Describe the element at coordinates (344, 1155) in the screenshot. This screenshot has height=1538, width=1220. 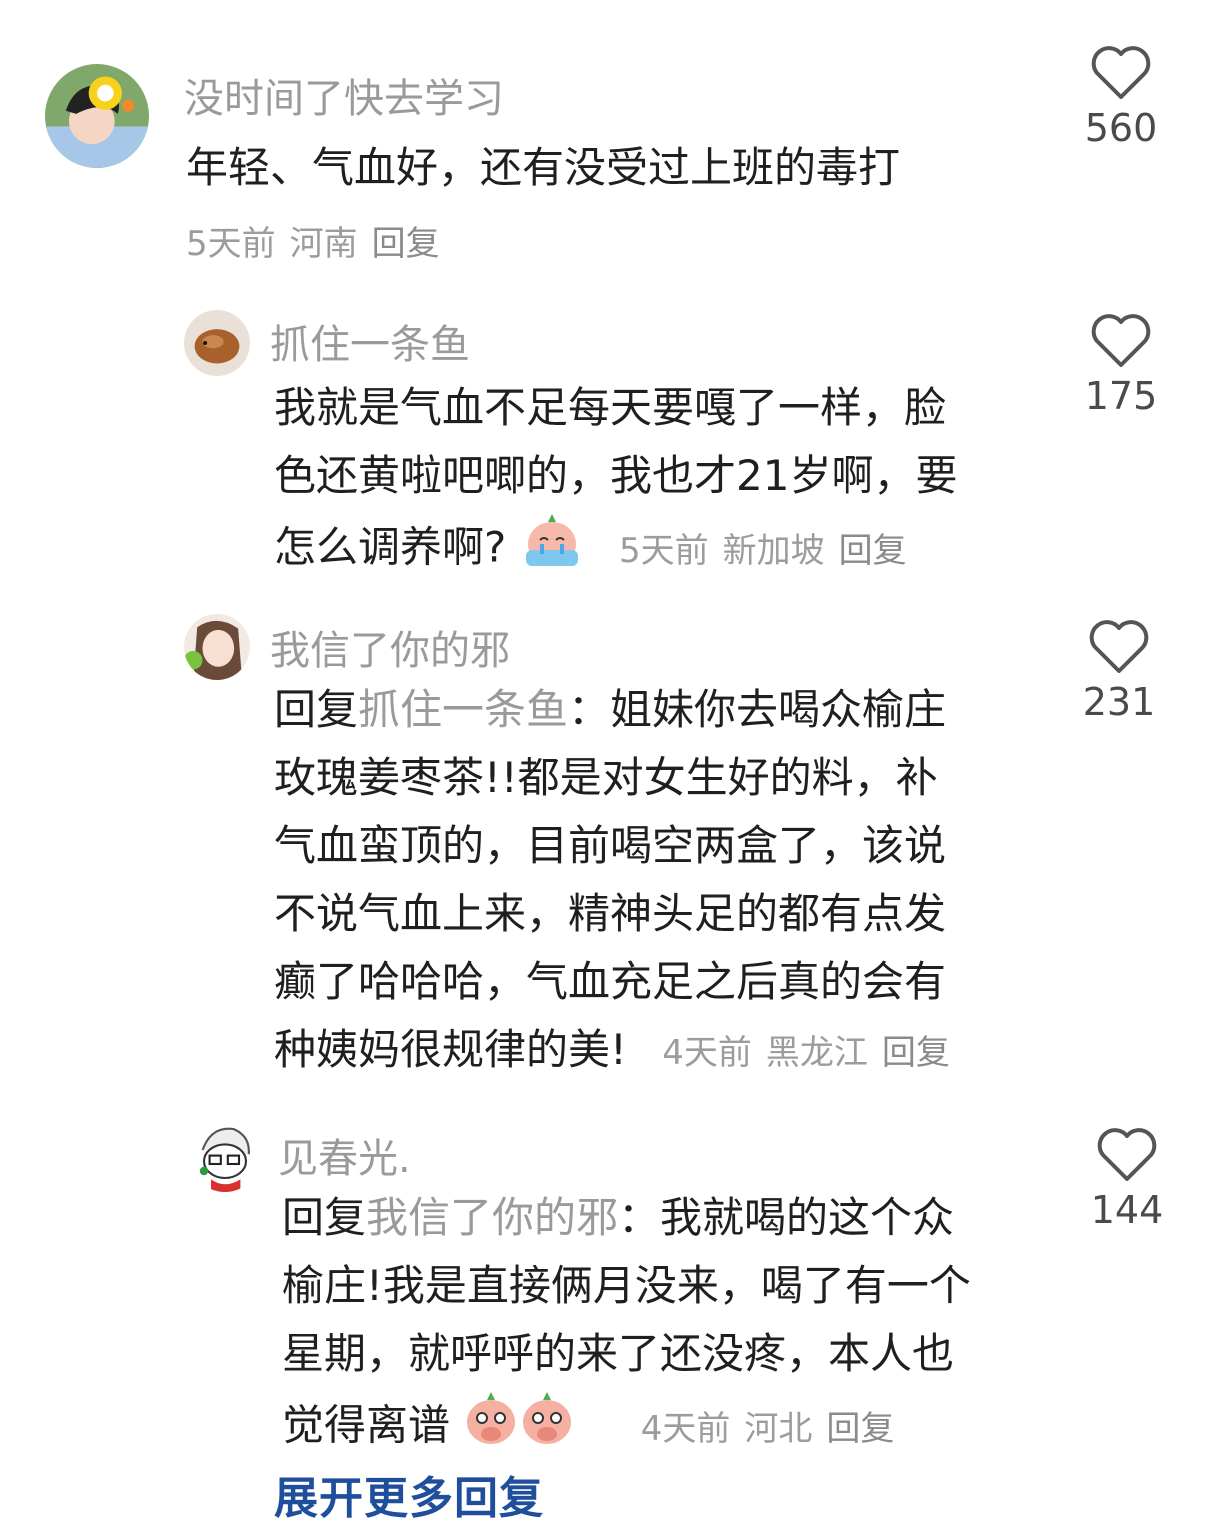
I see `username: 见春光.` at that location.